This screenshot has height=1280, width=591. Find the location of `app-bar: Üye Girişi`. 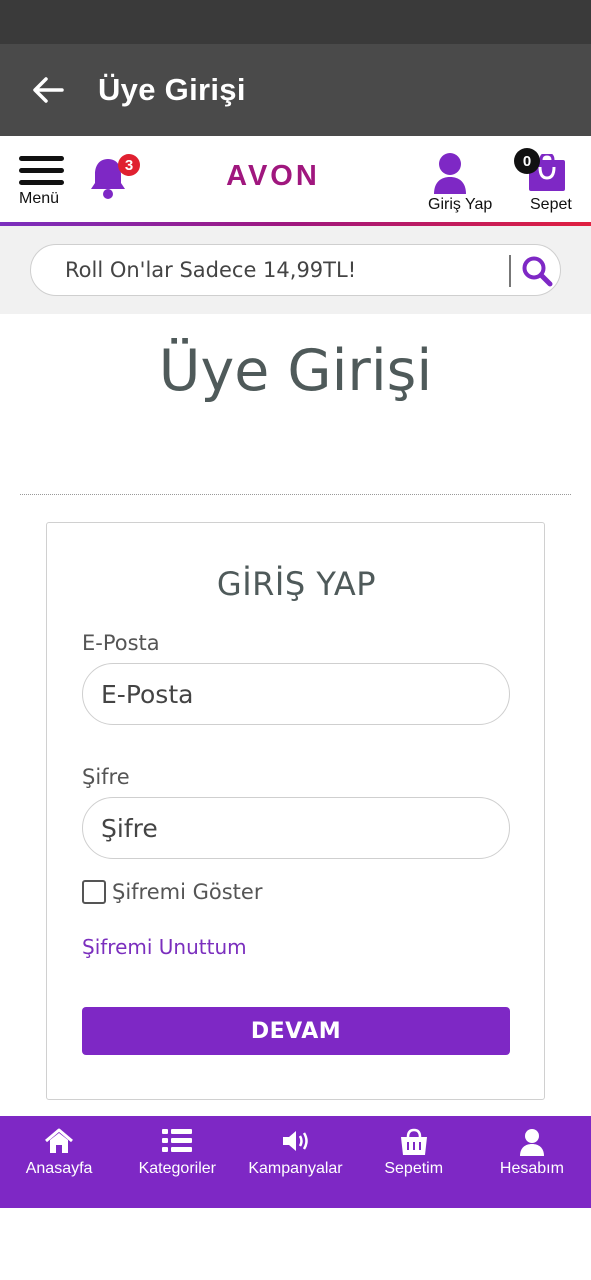

app-bar: Üye Girişi is located at coordinates (295, 90).